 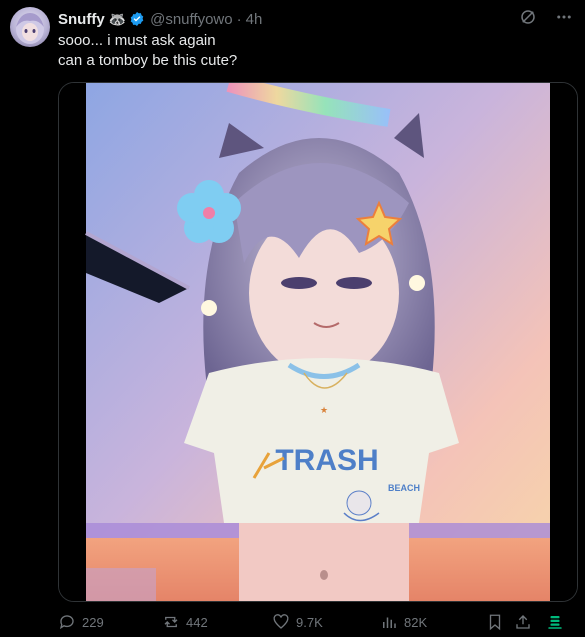 What do you see at coordinates (404, 488) in the screenshot?
I see `shirt-print-subtext: BEACH` at bounding box center [404, 488].